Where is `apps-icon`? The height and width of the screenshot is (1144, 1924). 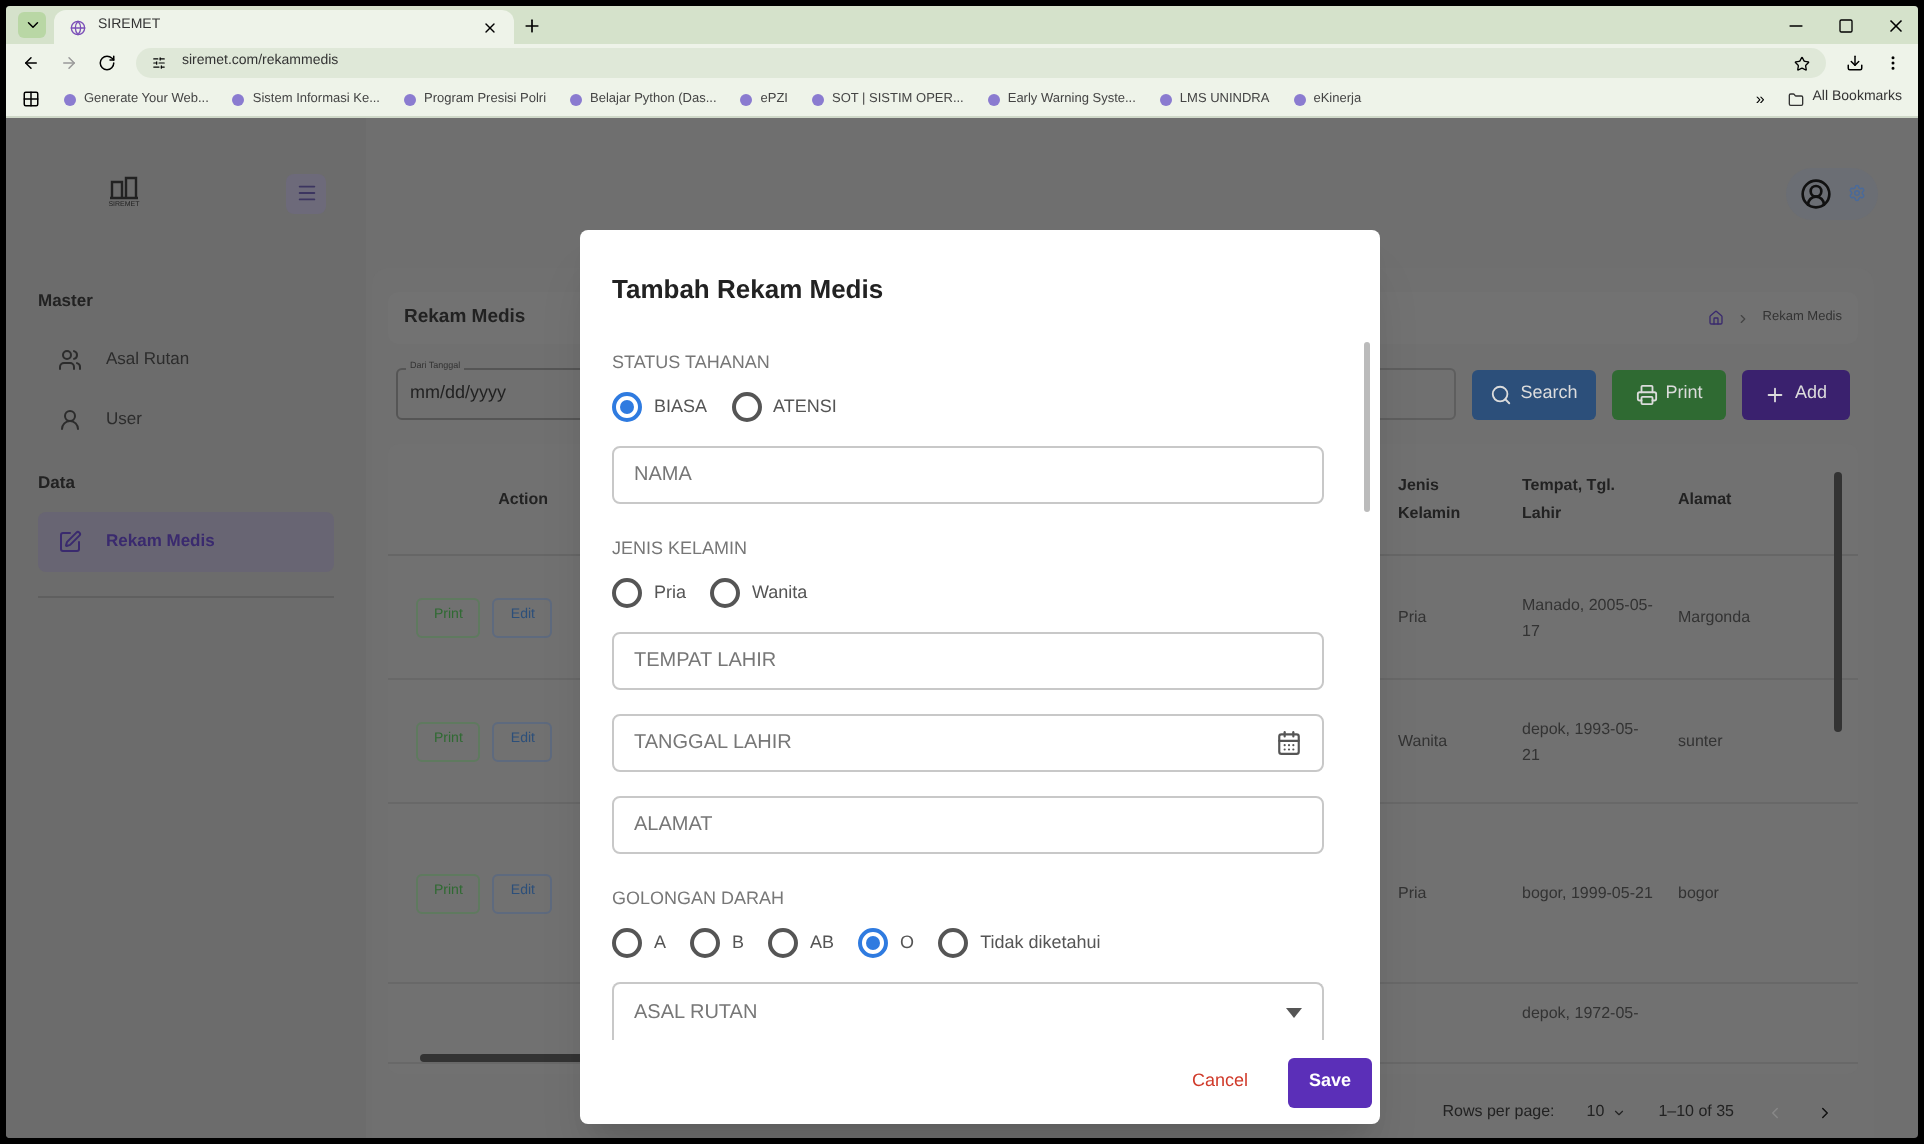
apps-icon is located at coordinates (31, 99).